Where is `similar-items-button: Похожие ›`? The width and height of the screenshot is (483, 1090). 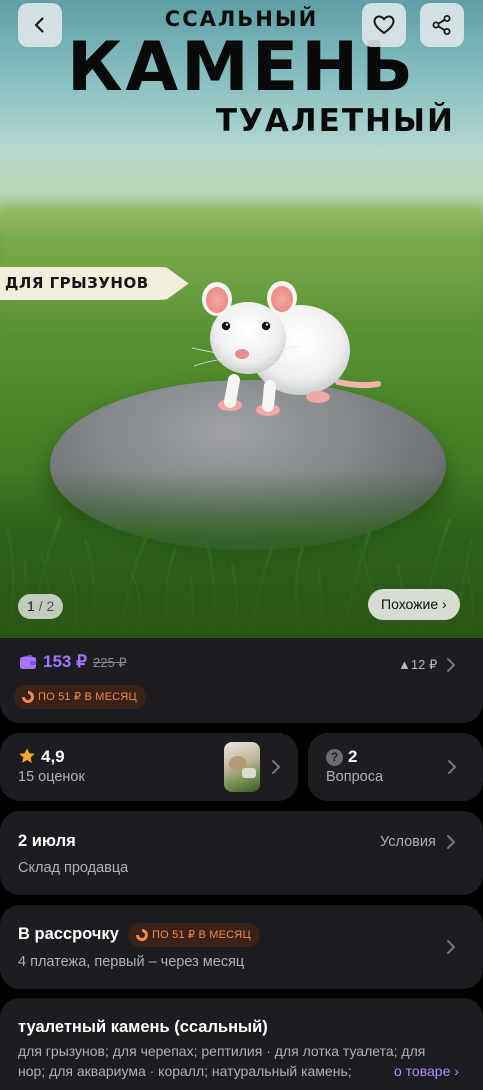 similar-items-button: Похожие › is located at coordinates (414, 604).